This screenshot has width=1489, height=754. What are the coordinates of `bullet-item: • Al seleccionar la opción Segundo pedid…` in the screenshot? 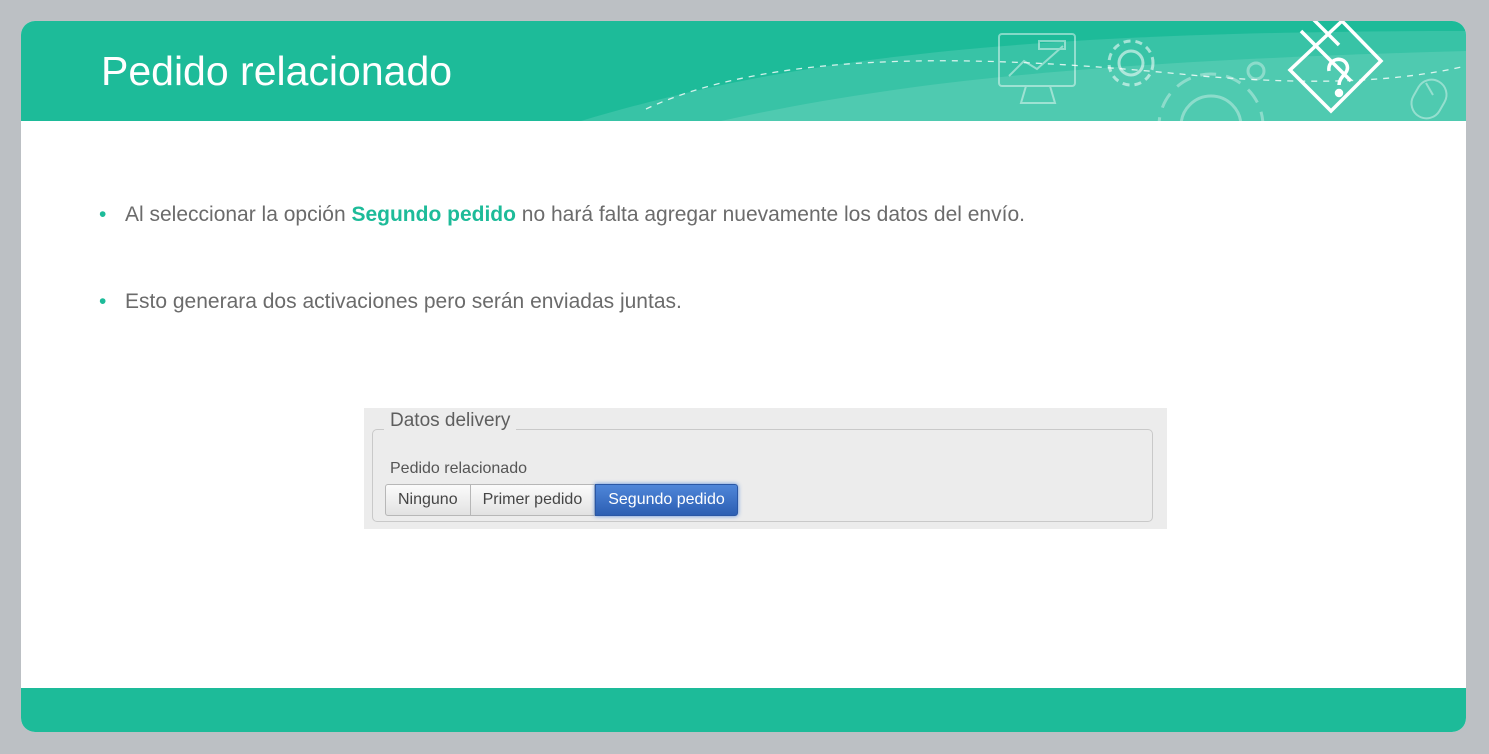 It's located at (562, 214).